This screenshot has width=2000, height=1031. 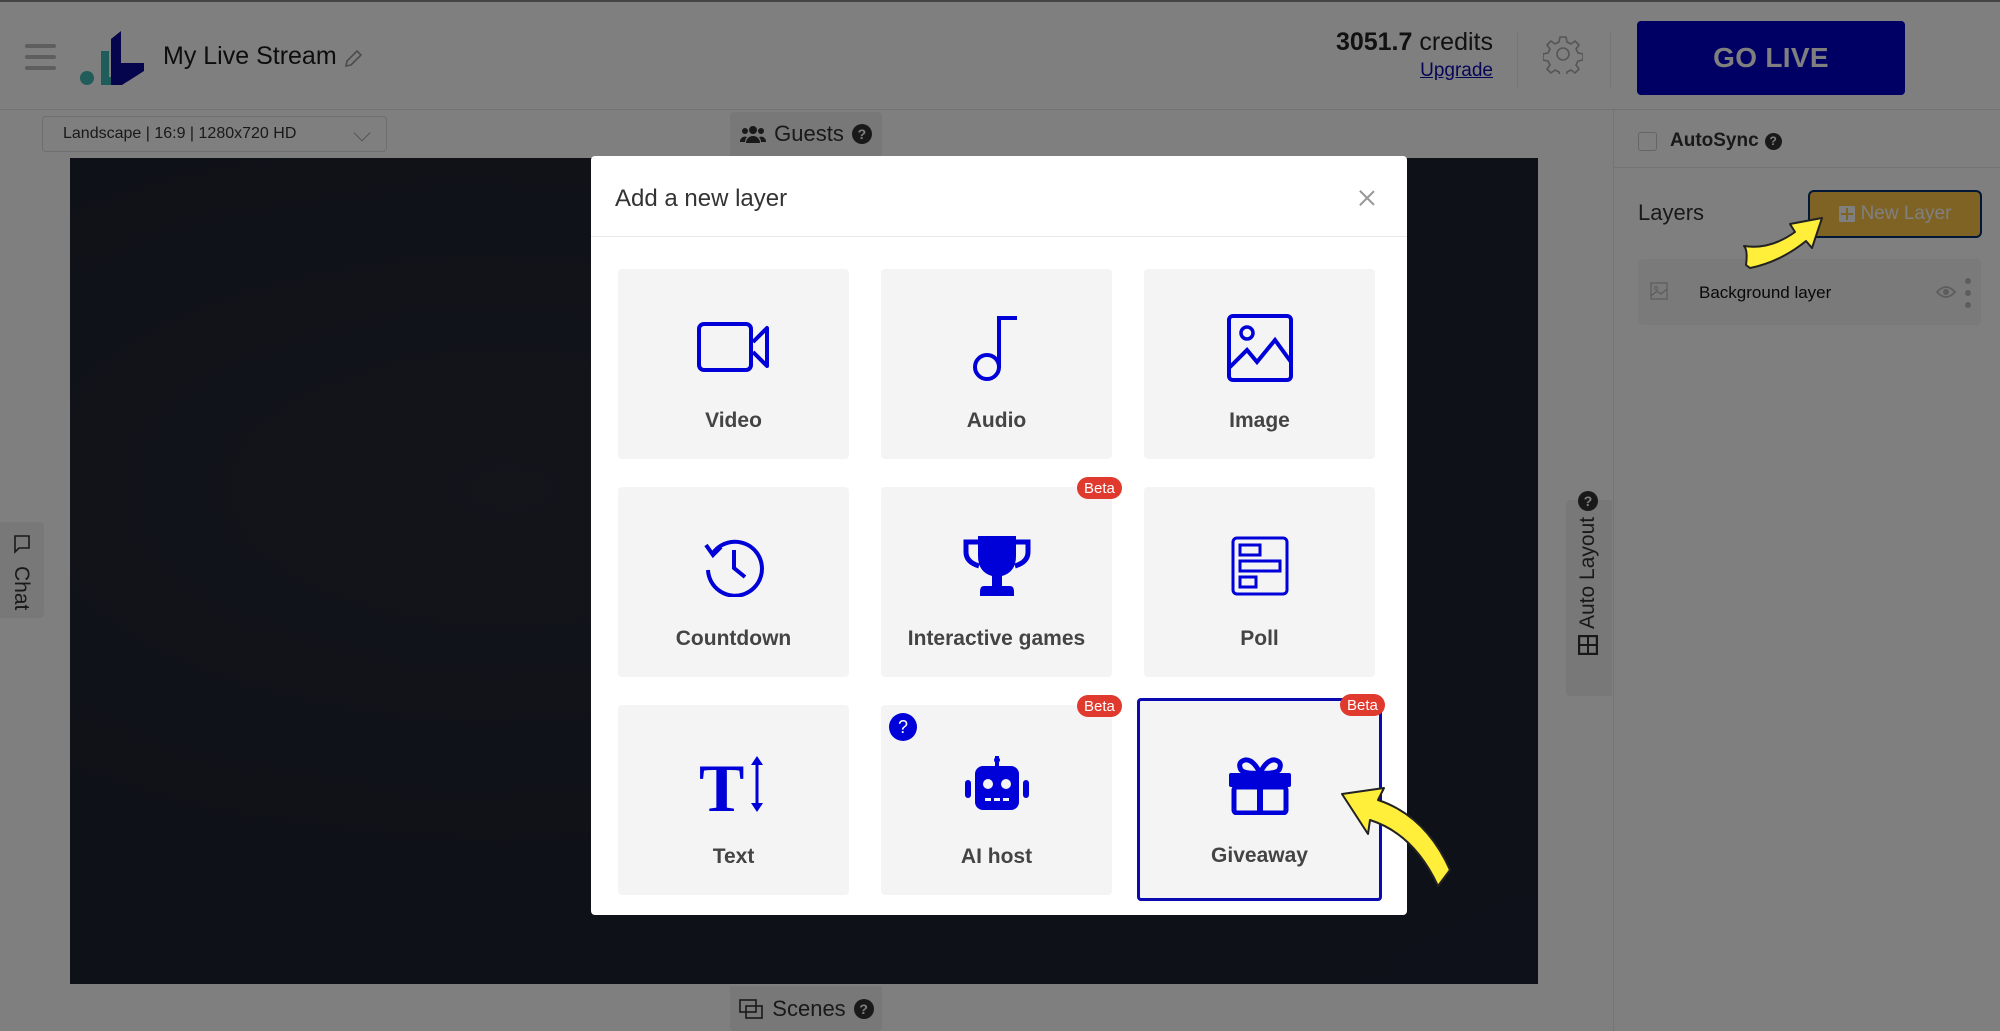 I want to click on layer-option-interactive-games: Interactive games Beta, so click(x=1001, y=577).